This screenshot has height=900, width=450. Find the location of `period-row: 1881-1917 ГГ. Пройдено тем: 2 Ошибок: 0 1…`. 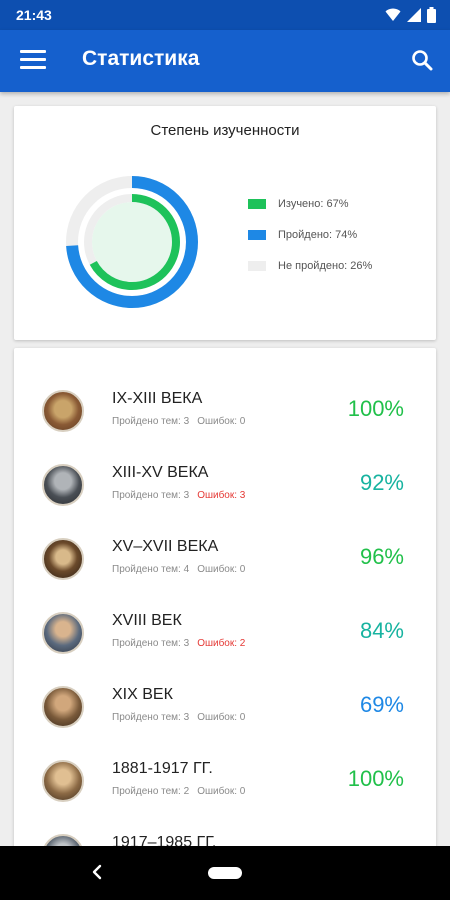

period-row: 1881-1917 ГГ. Пройдено тем: 2 Ошибок: 0 1… is located at coordinates (225, 781).